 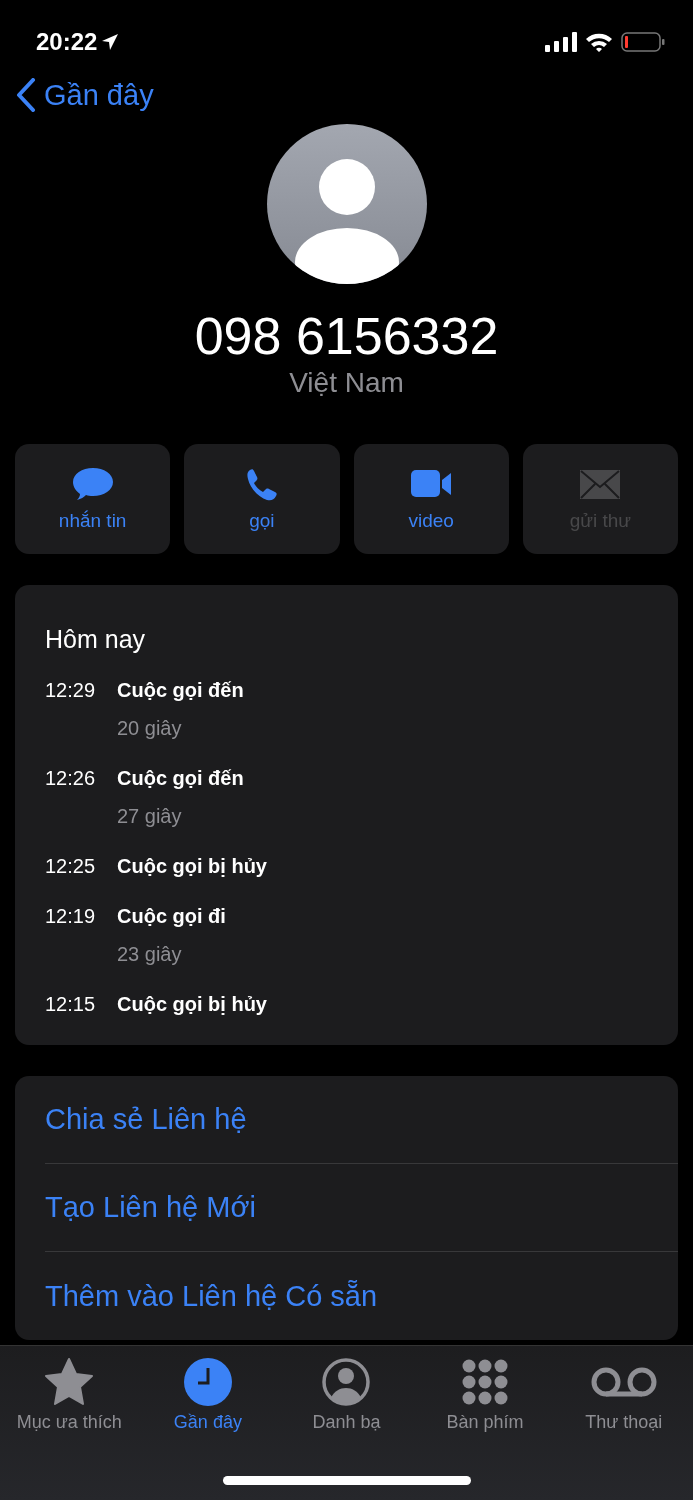 What do you see at coordinates (71, 866) in the screenshot?
I see `call-time: 12:25` at bounding box center [71, 866].